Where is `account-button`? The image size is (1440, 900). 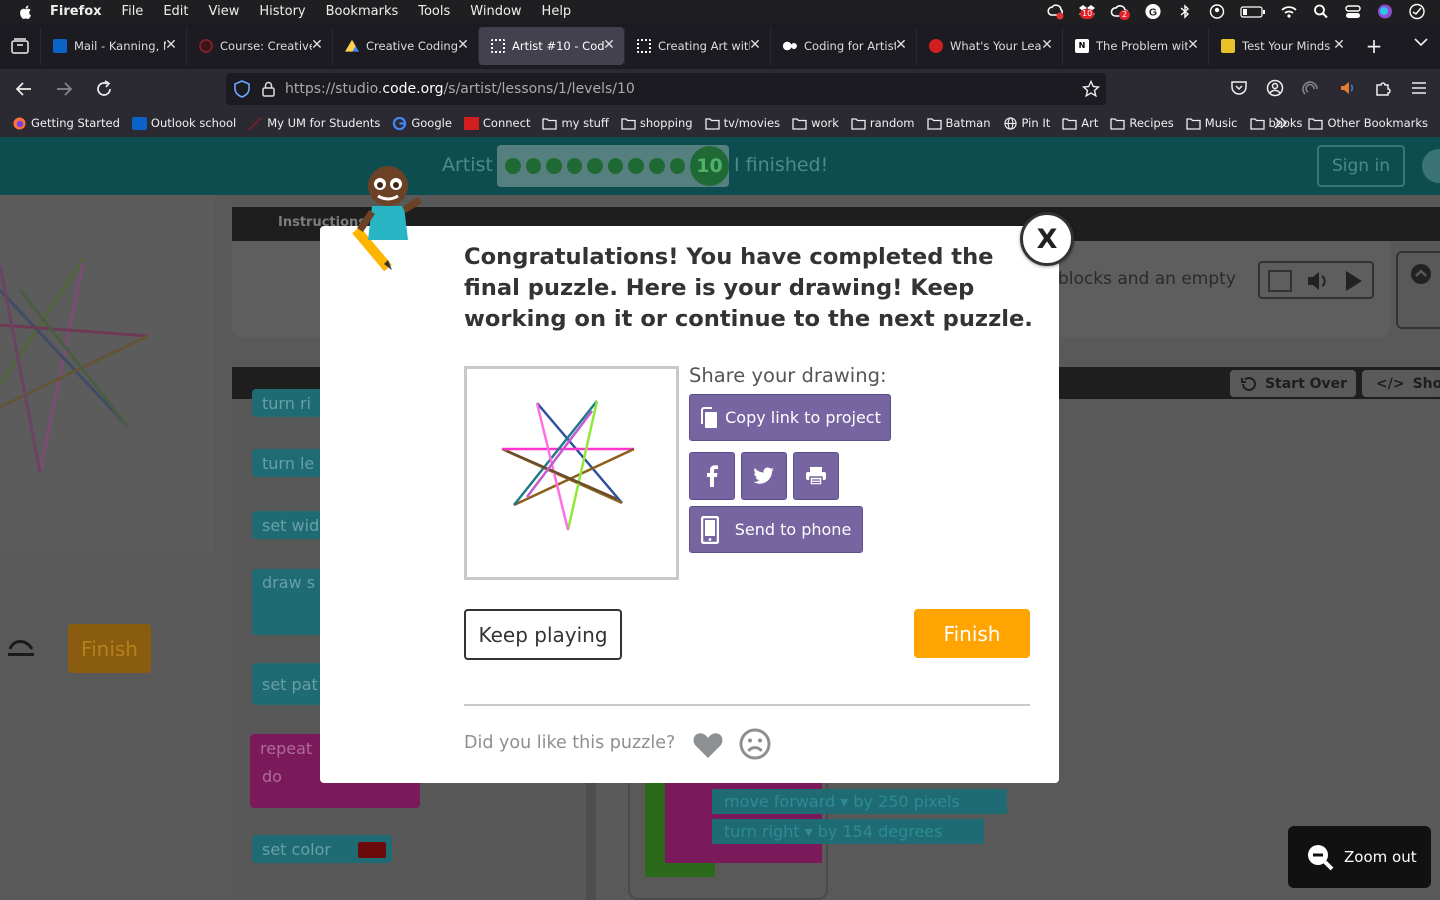
account-button is located at coordinates (1275, 88).